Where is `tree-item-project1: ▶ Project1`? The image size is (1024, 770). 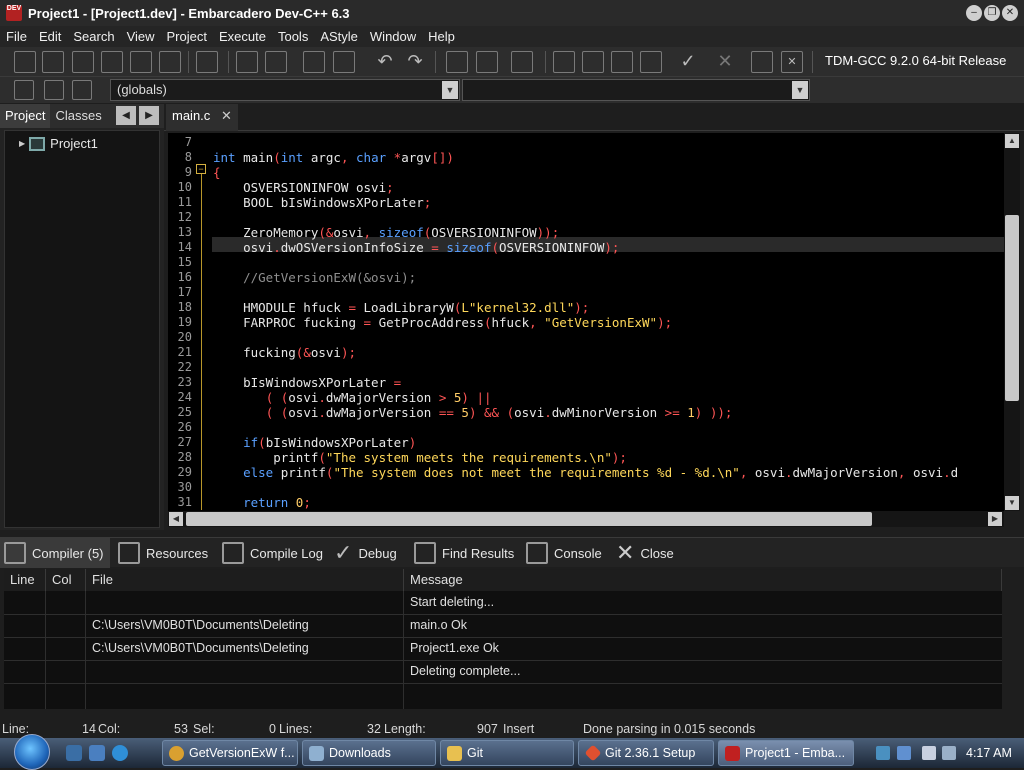
tree-item-project1: ▶ Project1 is located at coordinates (58, 143).